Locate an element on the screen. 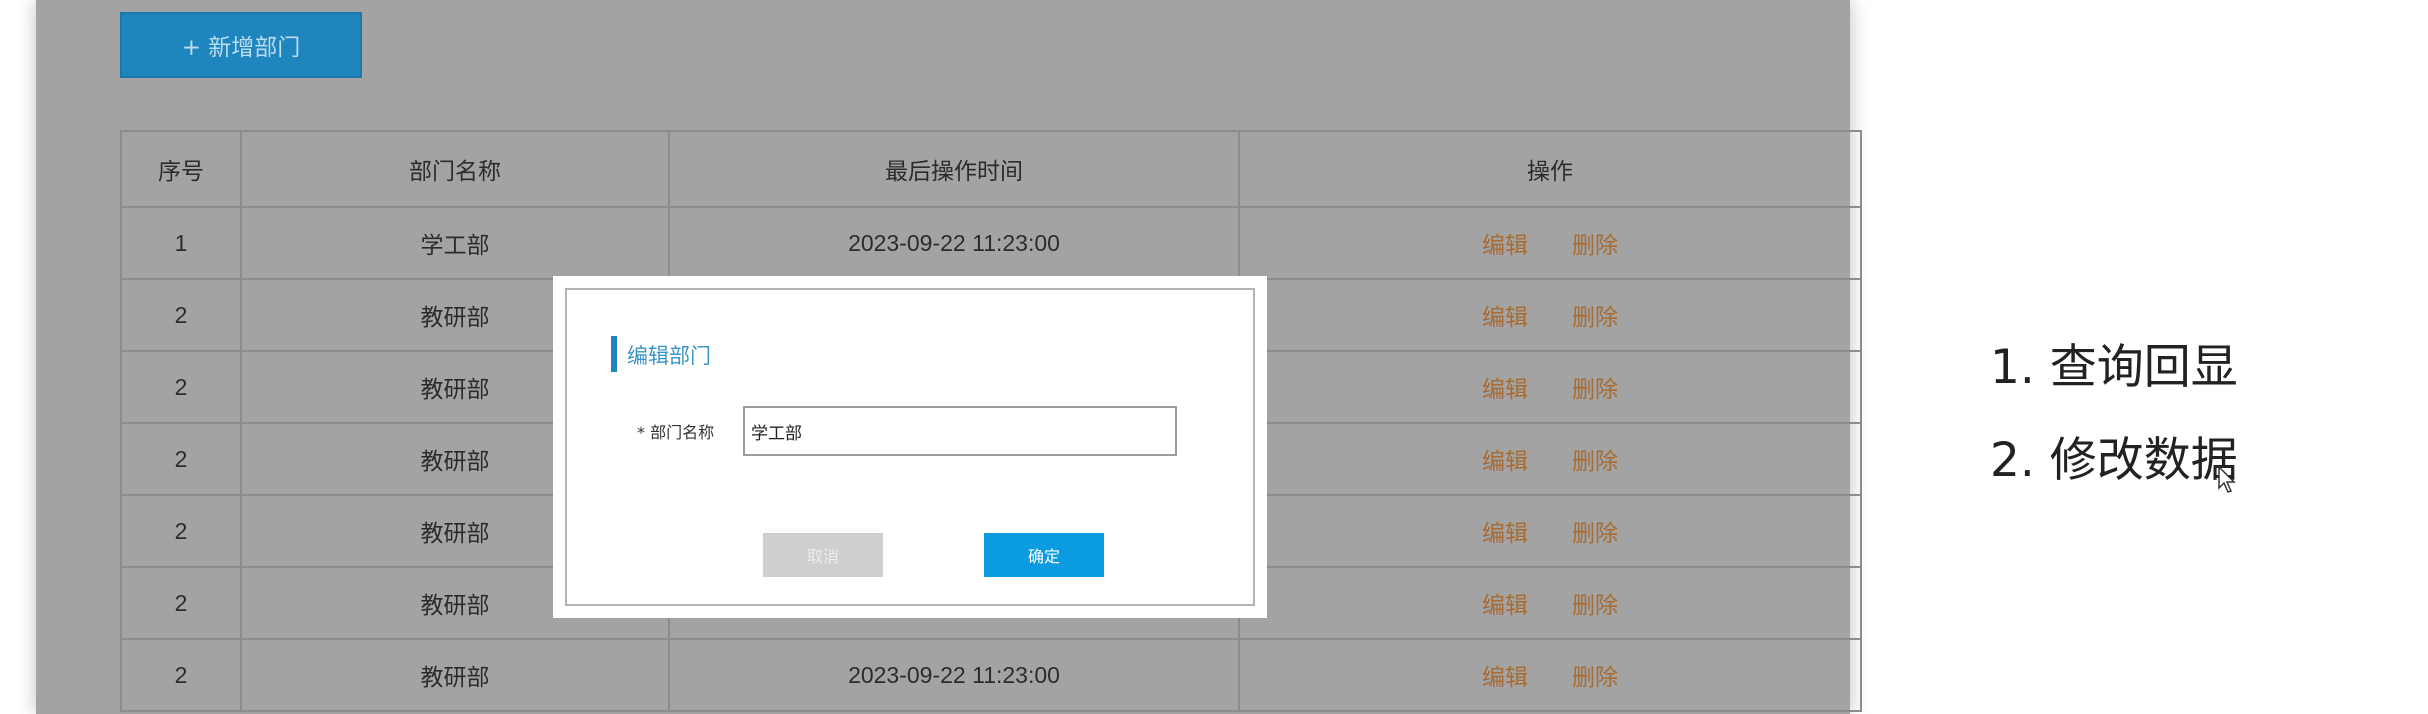  table-row: 1 学工部 2023-09-22 11:23:00 编辑 删除 is located at coordinates (991, 243).